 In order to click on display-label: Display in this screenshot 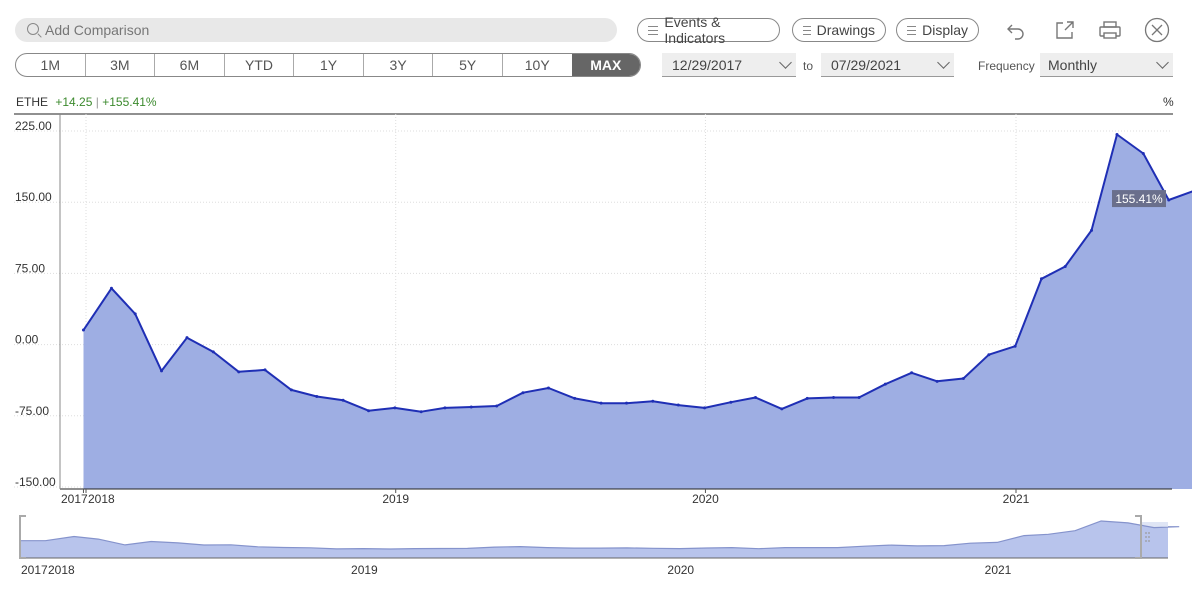, I will do `click(945, 30)`.